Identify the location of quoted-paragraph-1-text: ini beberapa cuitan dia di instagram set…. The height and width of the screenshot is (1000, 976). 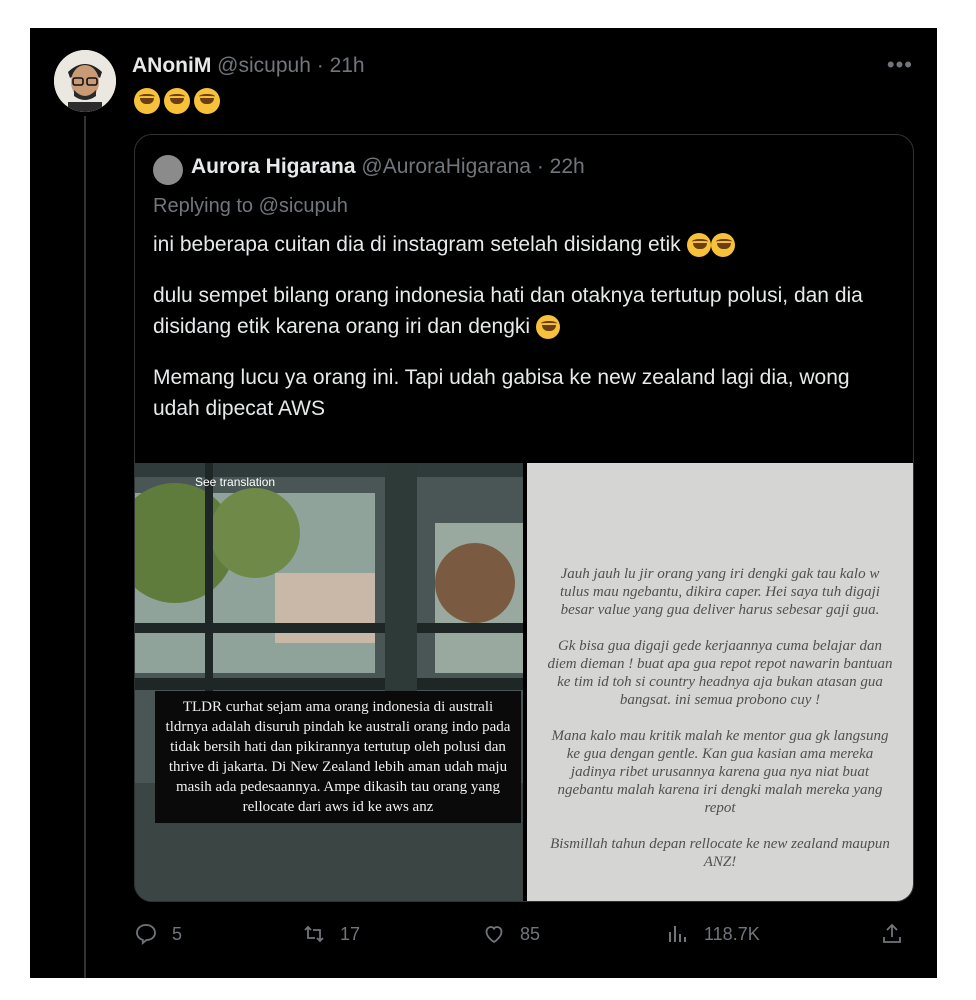
(417, 244).